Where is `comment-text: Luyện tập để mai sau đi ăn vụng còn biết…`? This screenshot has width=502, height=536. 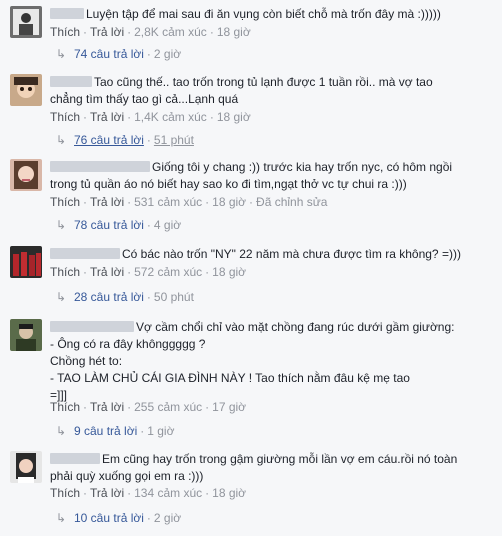 comment-text: Luyện tập để mai sau đi ăn vụng còn biết… is located at coordinates (272, 14).